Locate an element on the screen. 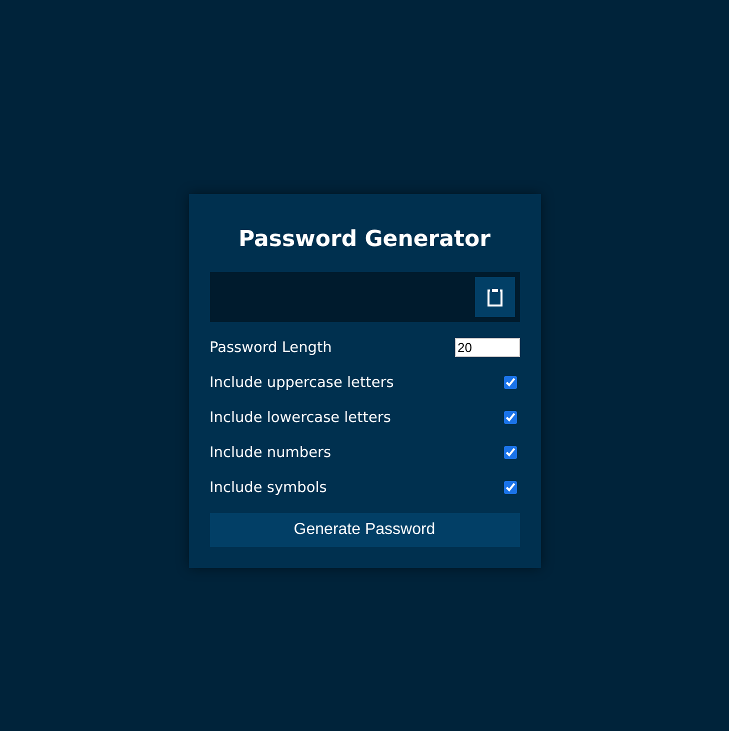 Image resolution: width=729 pixels, height=731 pixels. app-title: Password Generator is located at coordinates (364, 240).